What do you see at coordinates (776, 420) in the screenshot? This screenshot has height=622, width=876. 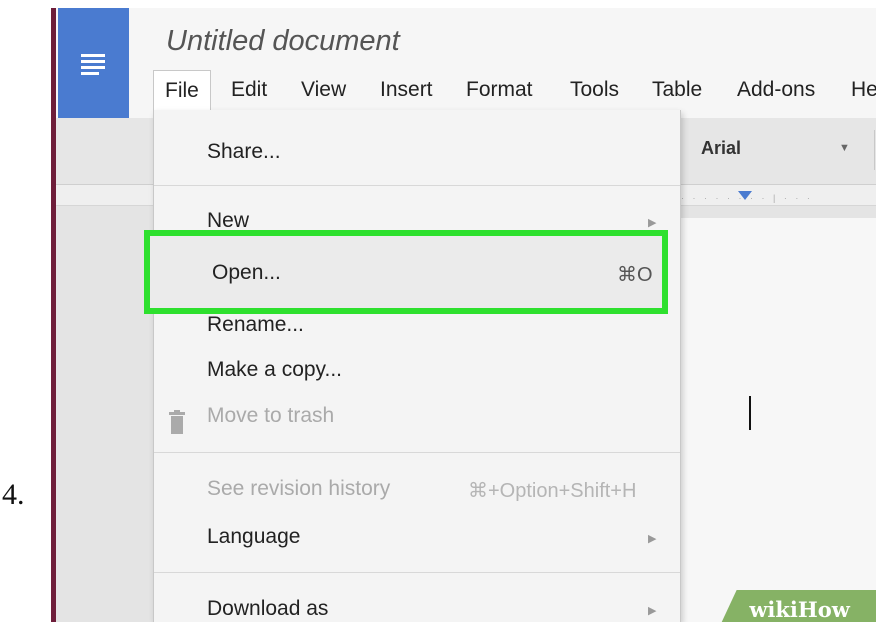 I see `document-page` at bounding box center [776, 420].